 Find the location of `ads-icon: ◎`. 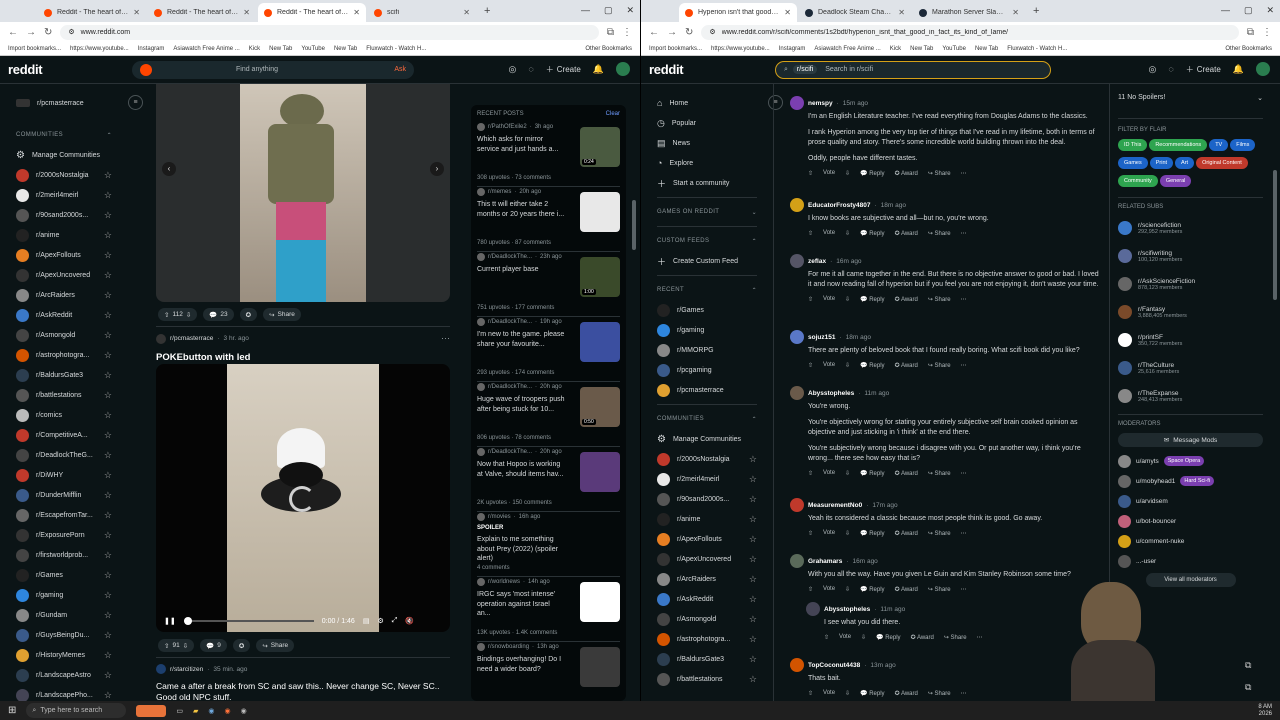

ads-icon: ◎ is located at coordinates (1153, 69).